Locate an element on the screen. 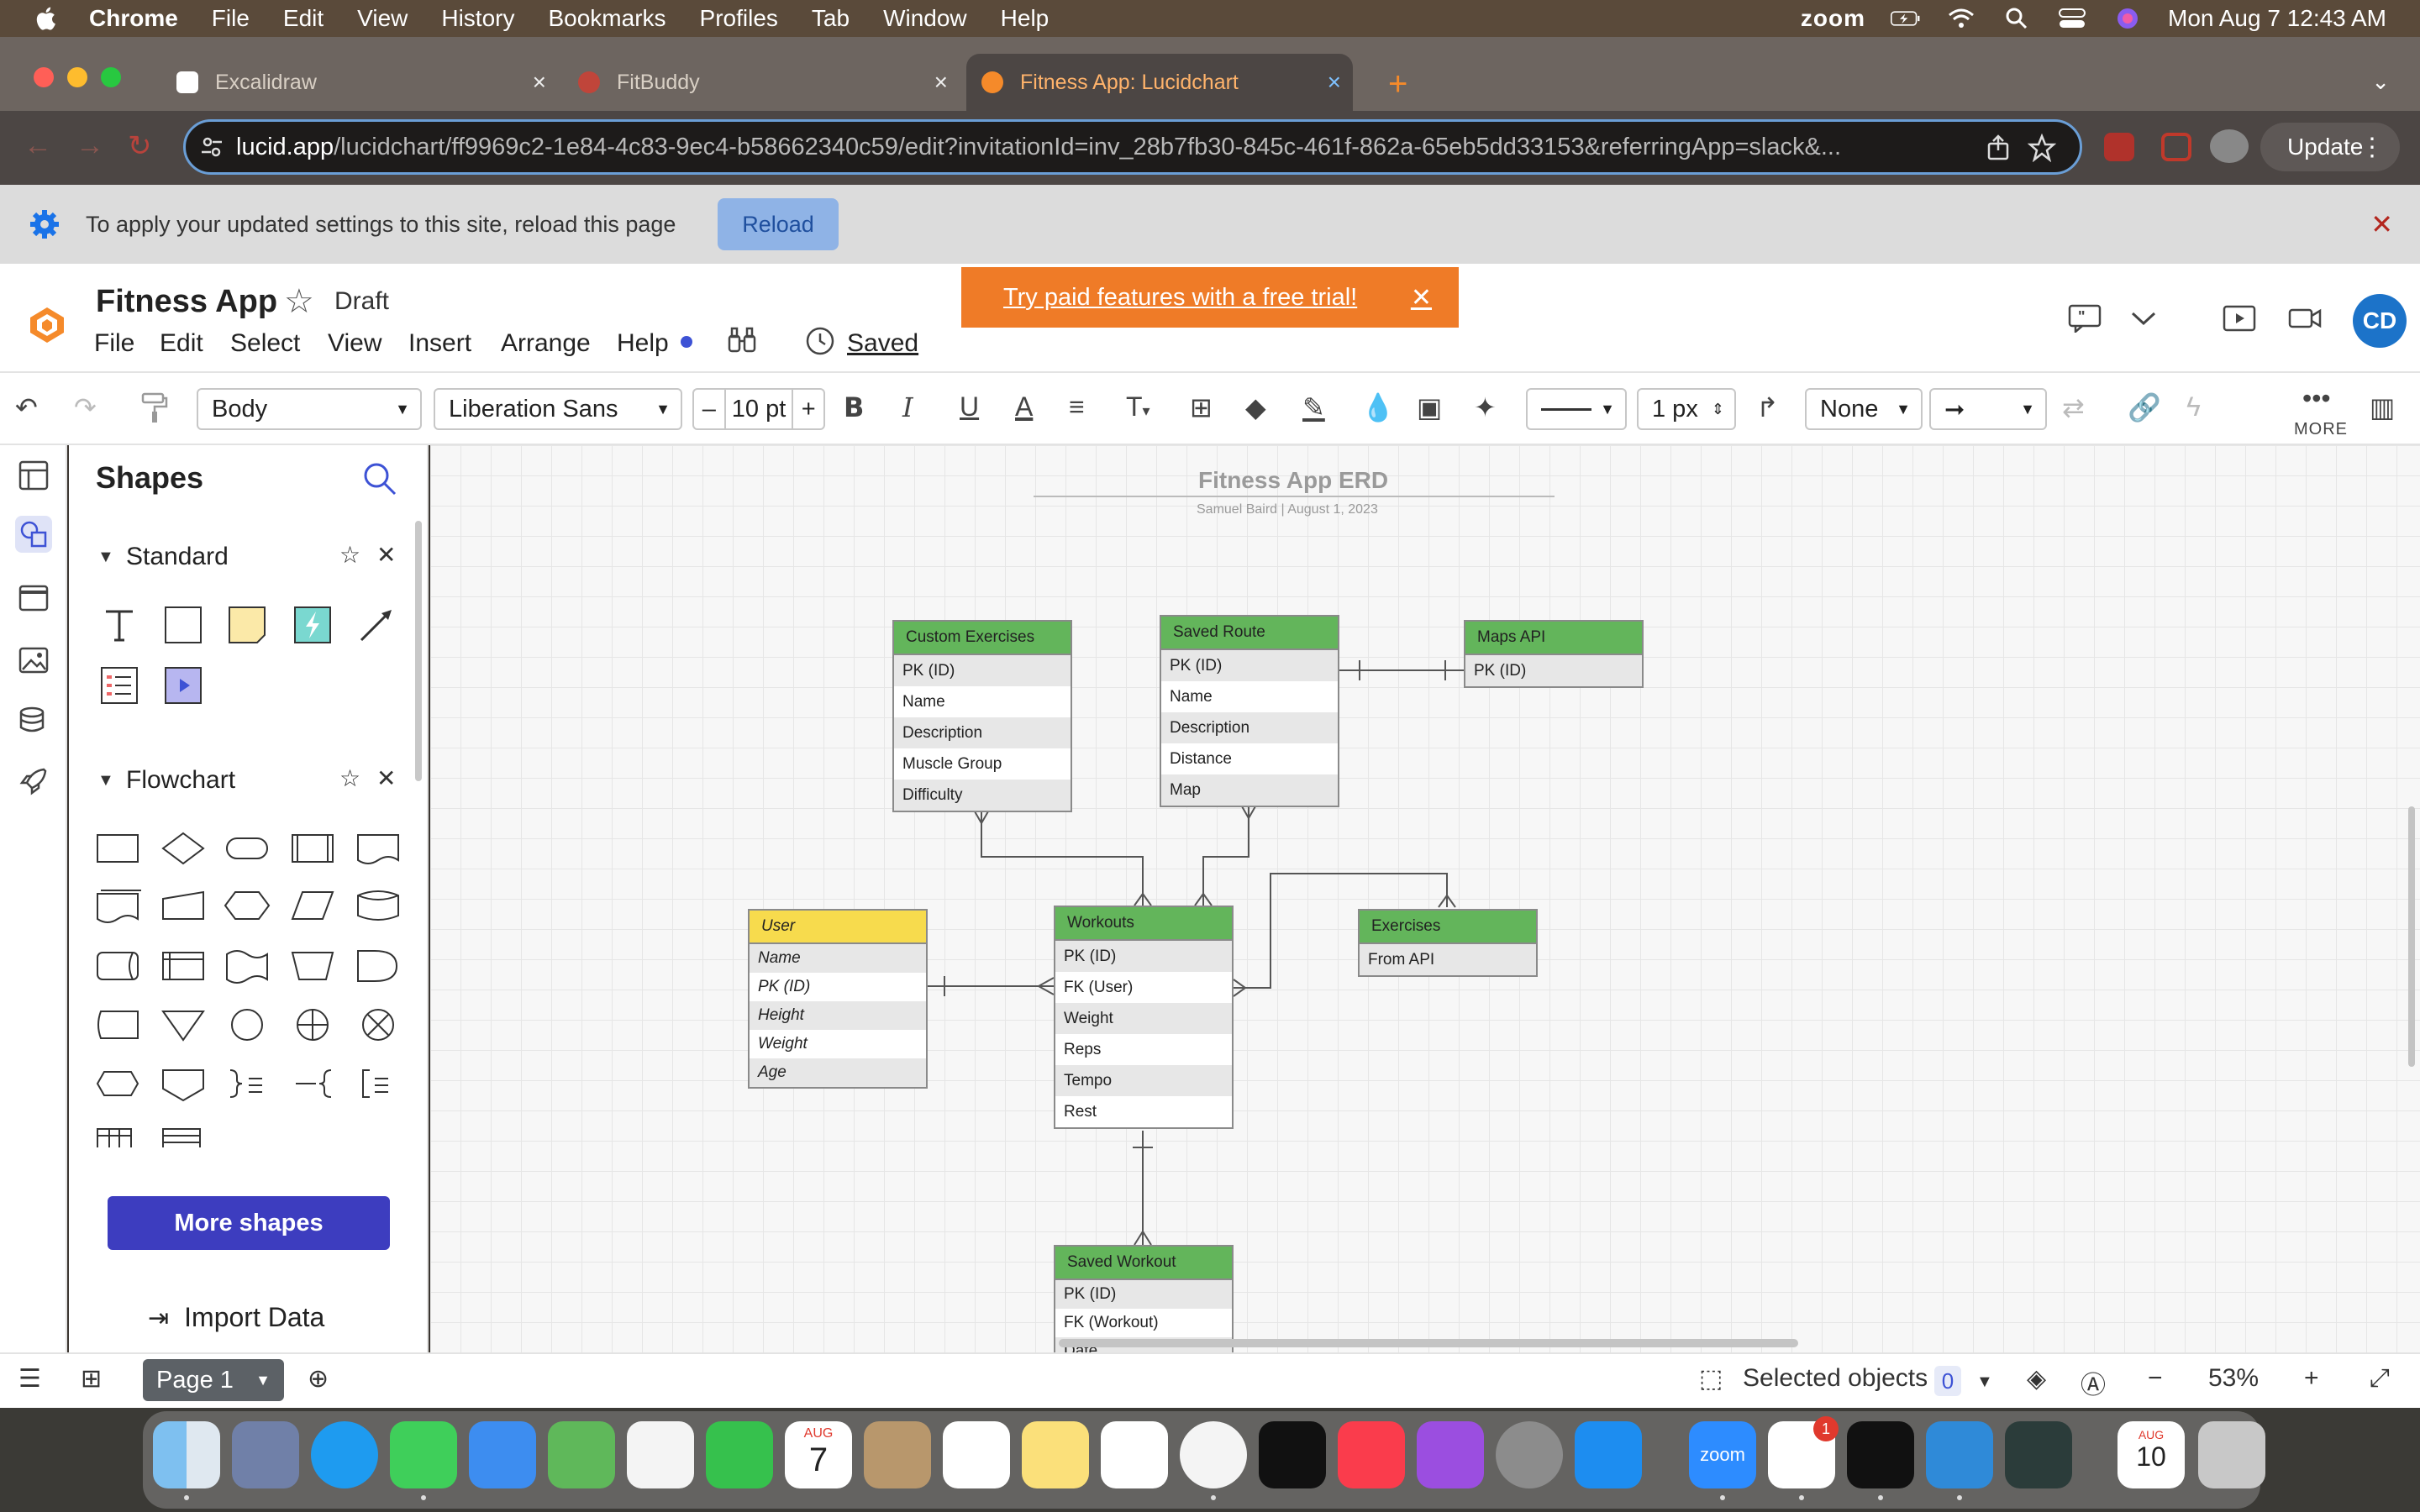 This screenshot has width=2420, height=1512. vscode-icon is located at coordinates (1960, 1454).